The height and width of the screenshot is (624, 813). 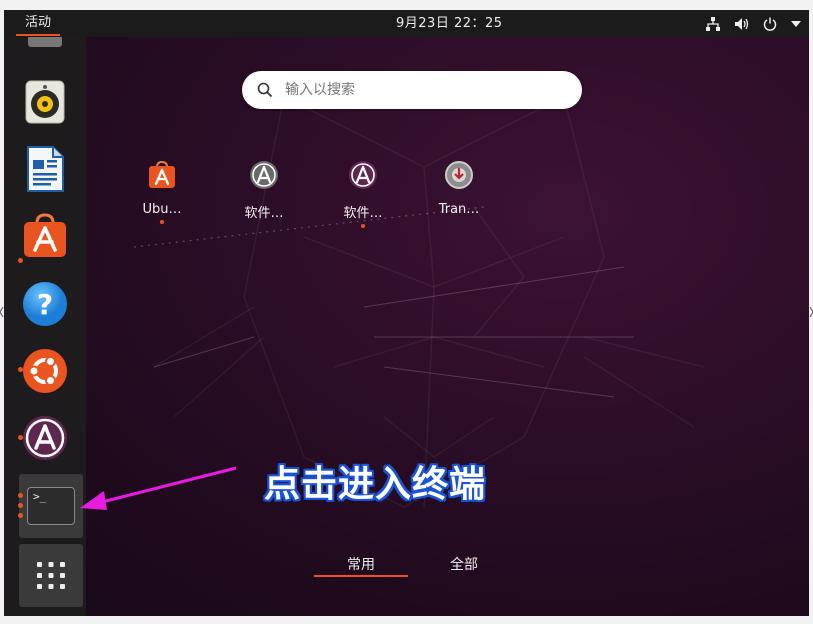 I want to click on volume-icon, so click(x=741, y=24).